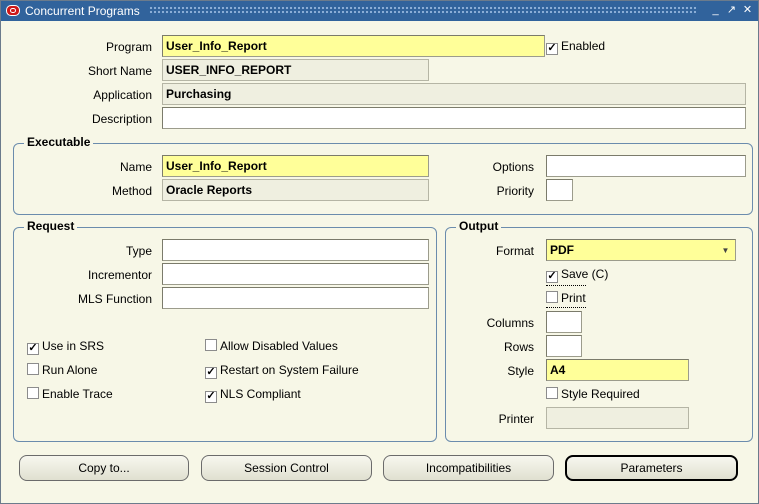  What do you see at coordinates (279, 346) in the screenshot?
I see `allow-disabled-values-label: Allow Disabled Values` at bounding box center [279, 346].